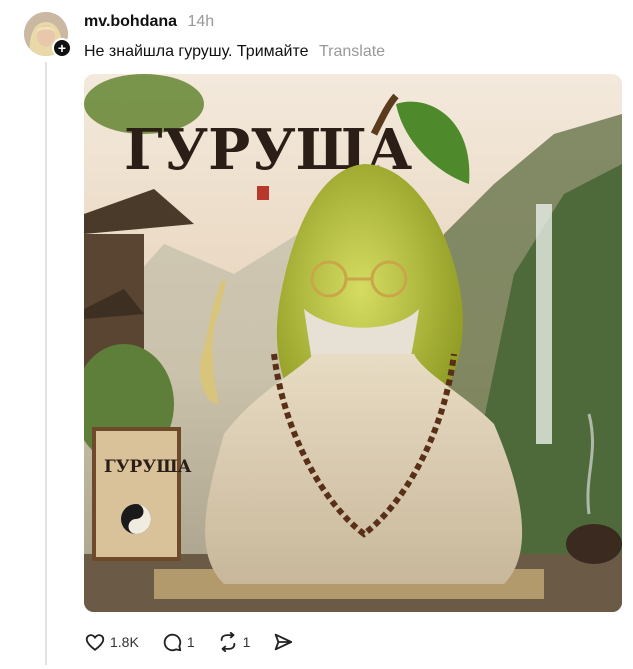 The height and width of the screenshot is (669, 633). What do you see at coordinates (62, 48) in the screenshot?
I see `follow-plus-icon: +` at bounding box center [62, 48].